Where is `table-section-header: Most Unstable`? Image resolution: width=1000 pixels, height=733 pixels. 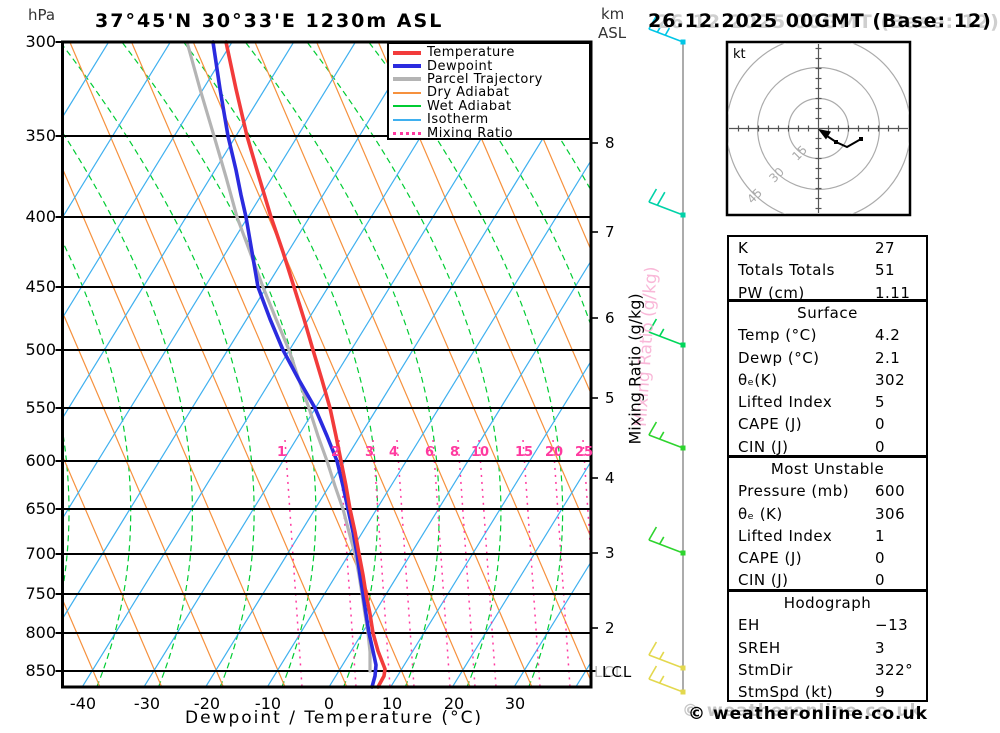
table-section-header: Most Unstable is located at coordinates (827, 469).